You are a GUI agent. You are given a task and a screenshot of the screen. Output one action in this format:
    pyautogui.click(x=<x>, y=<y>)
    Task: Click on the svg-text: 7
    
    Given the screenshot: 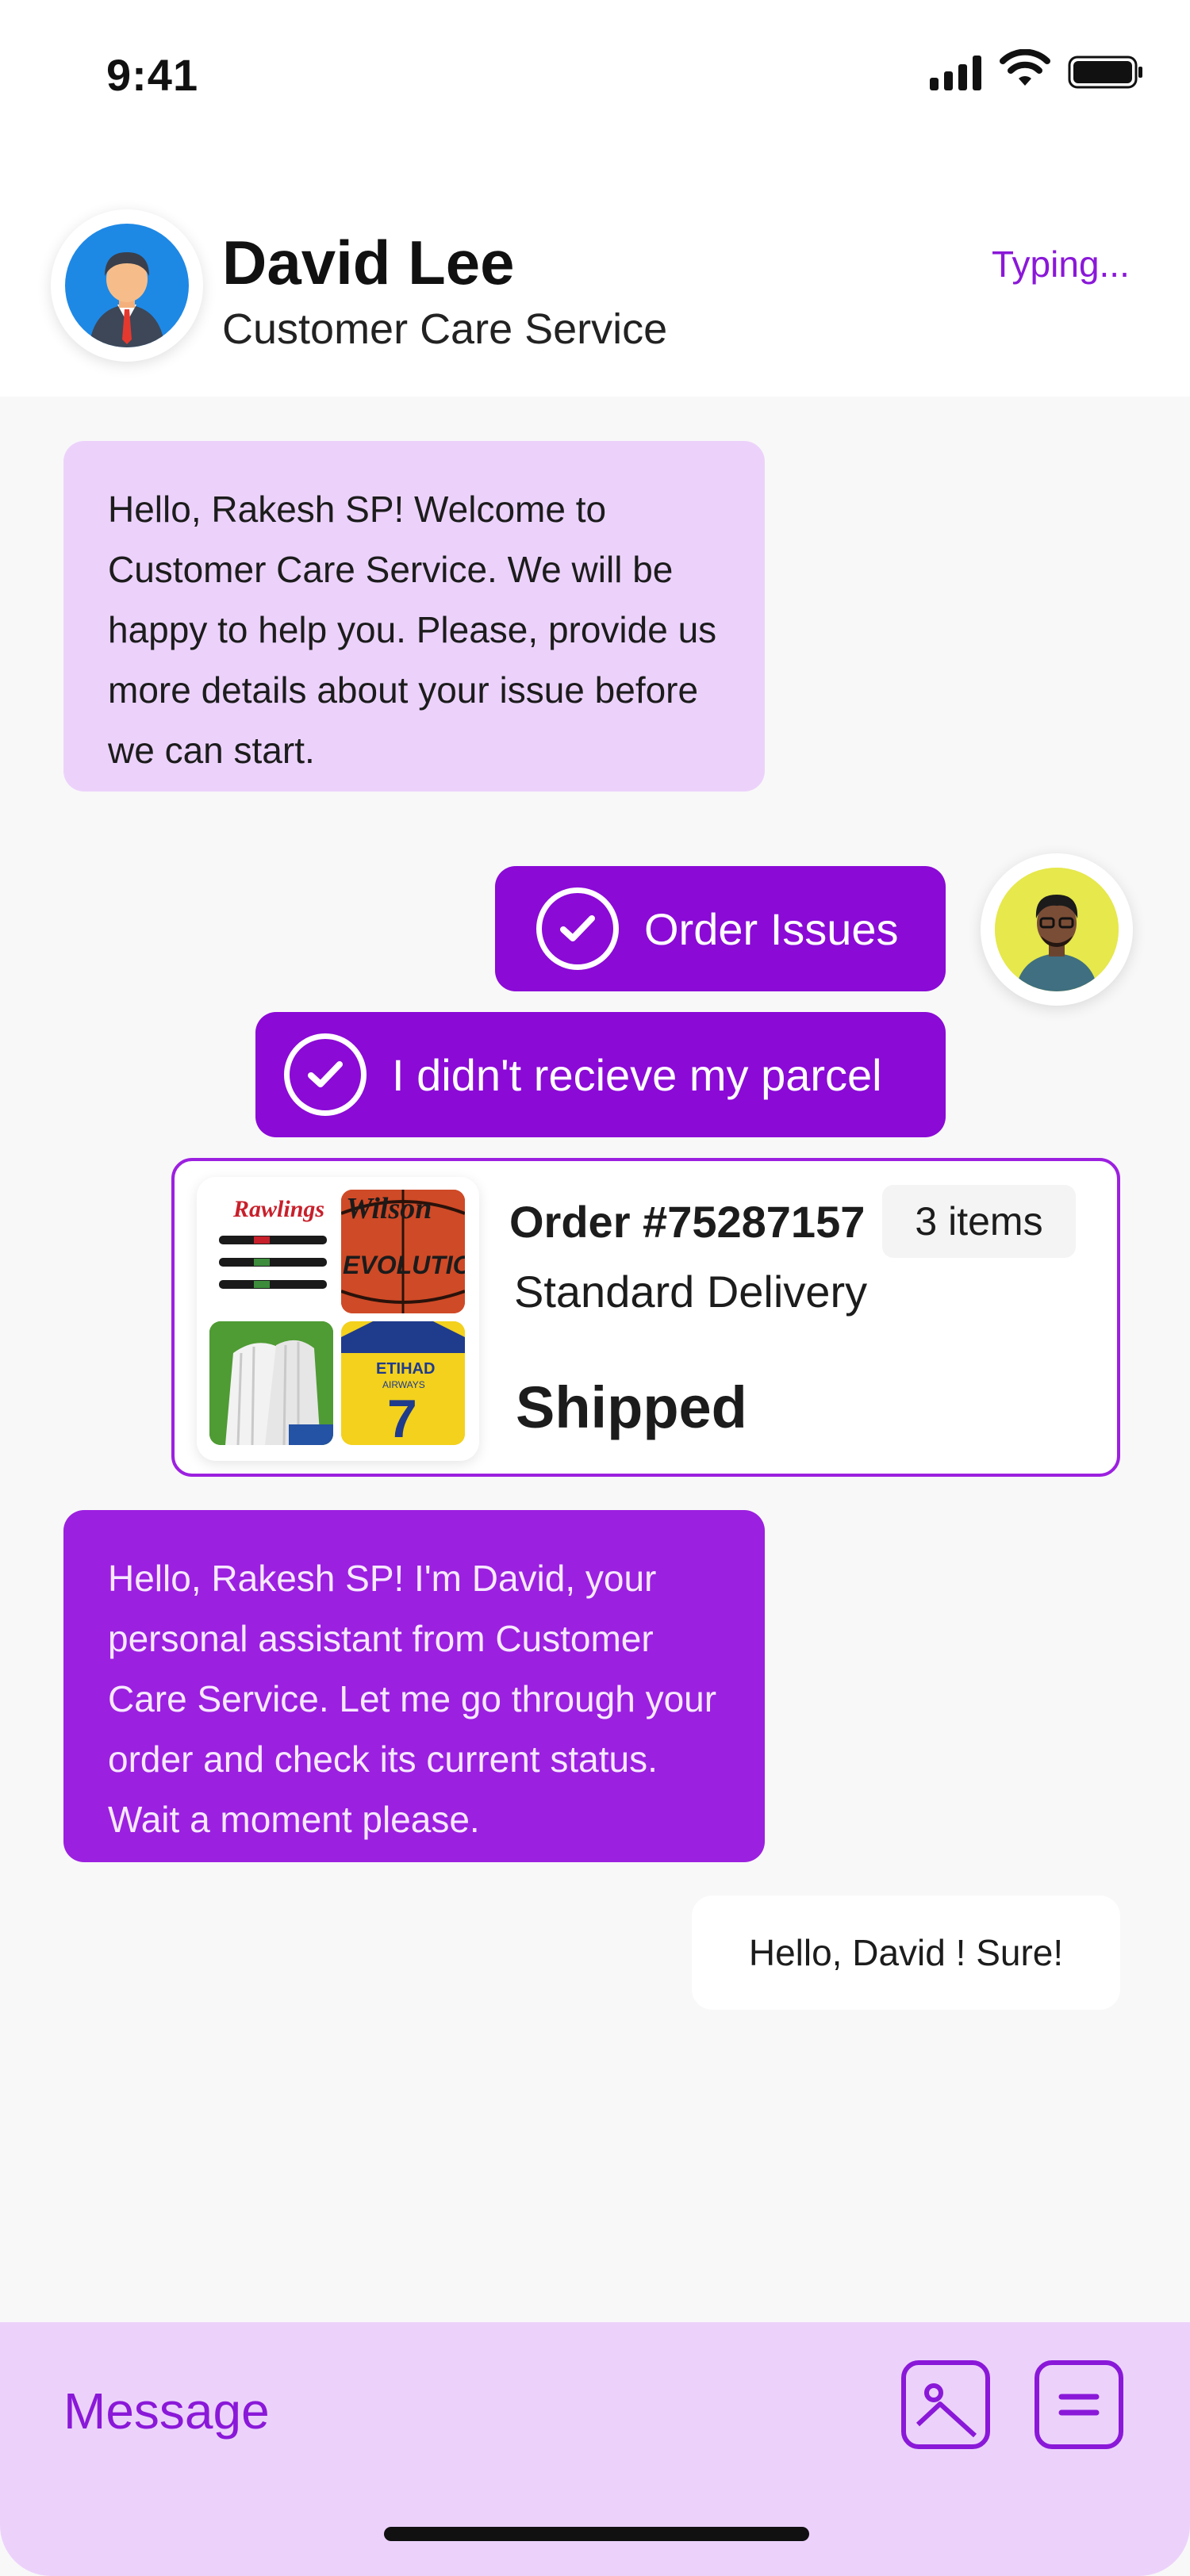 What is the action you would take?
    pyautogui.click(x=402, y=1417)
    